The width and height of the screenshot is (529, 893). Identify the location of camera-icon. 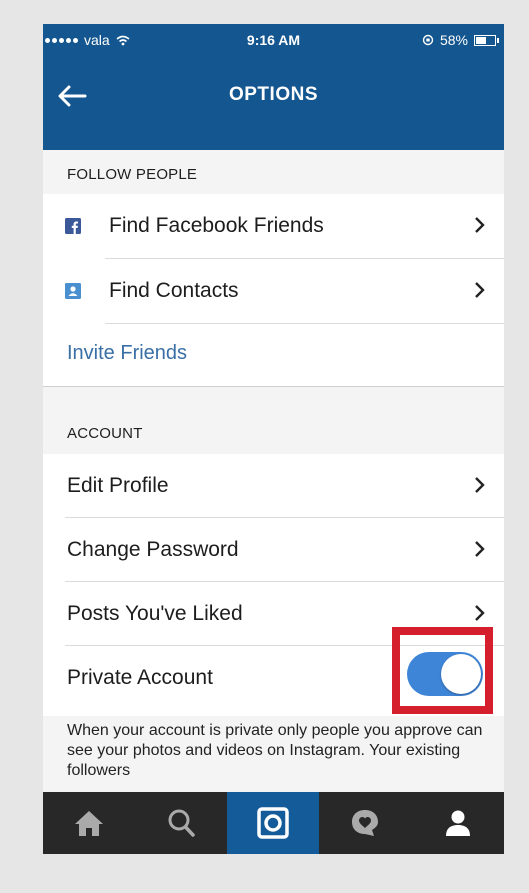
(273, 823).